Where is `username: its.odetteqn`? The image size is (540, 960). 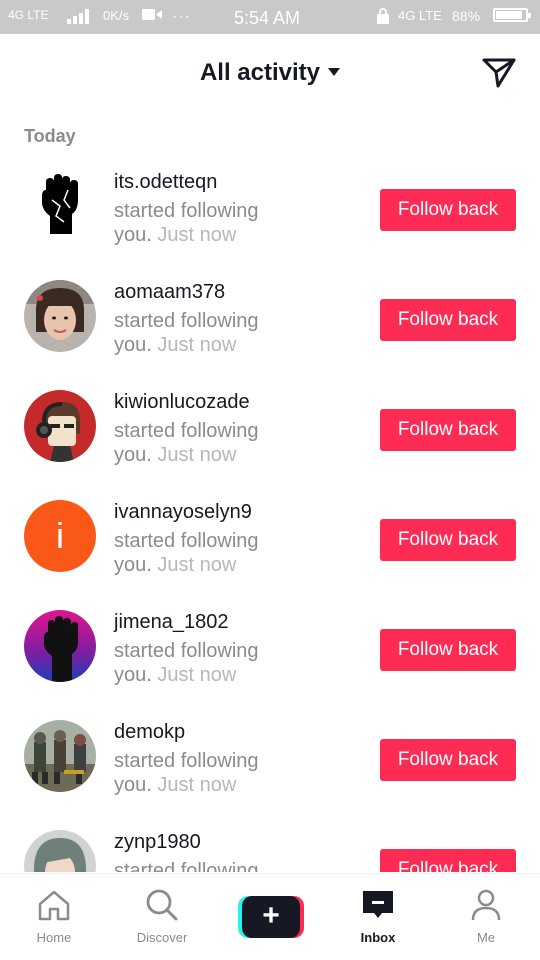
username: its.odetteqn is located at coordinates (165, 182).